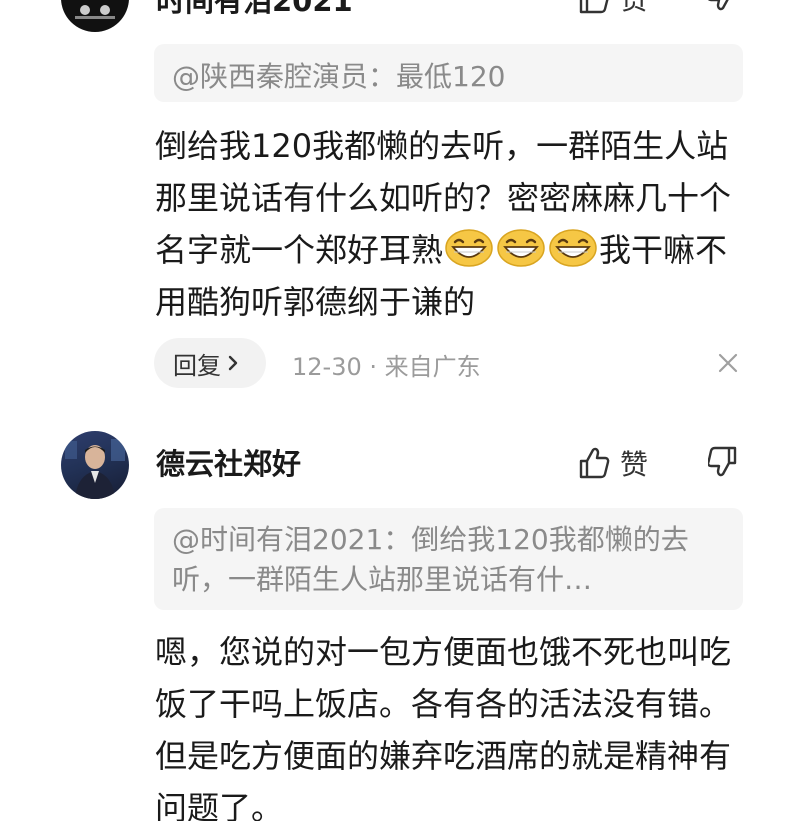 The image size is (792, 821). Describe the element at coordinates (254, 10) in the screenshot. I see `comment-username: 时间有泪2021` at that location.